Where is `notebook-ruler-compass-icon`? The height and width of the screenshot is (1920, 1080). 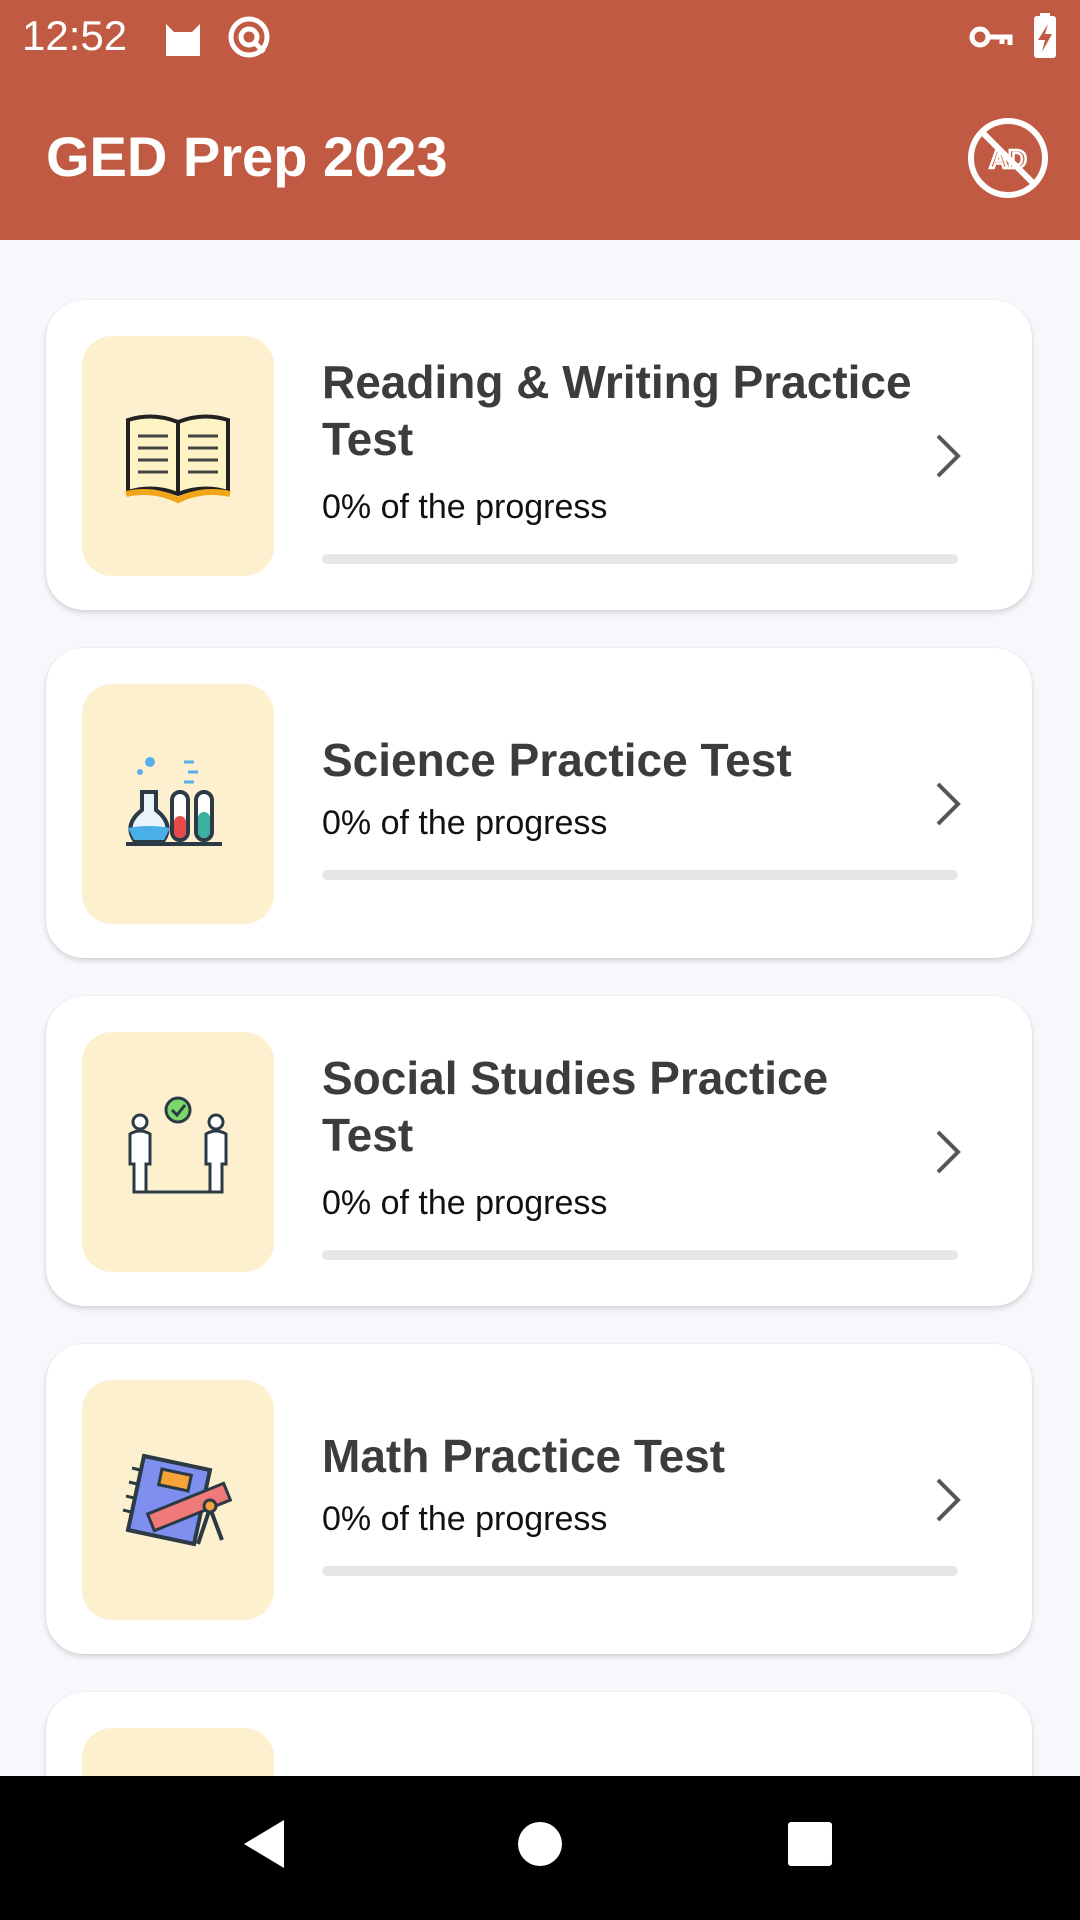 notebook-ruler-compass-icon is located at coordinates (177, 1500).